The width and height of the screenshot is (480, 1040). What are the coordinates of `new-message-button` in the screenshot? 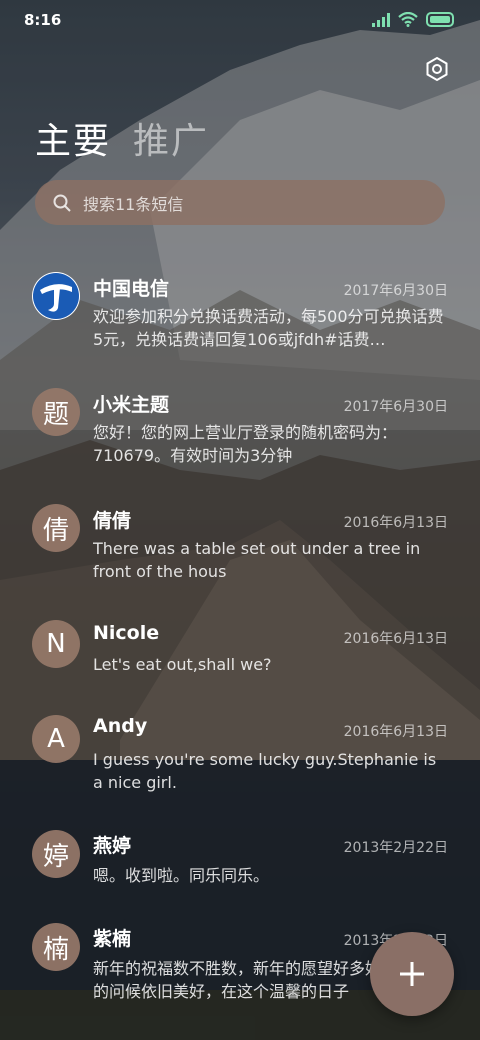 It's located at (412, 974).